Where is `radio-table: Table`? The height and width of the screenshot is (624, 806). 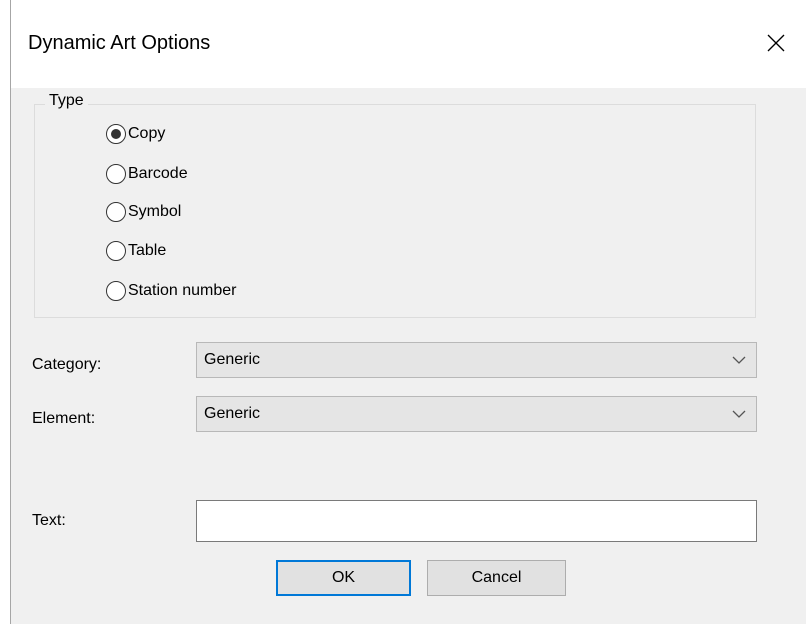 radio-table: Table is located at coordinates (136, 251).